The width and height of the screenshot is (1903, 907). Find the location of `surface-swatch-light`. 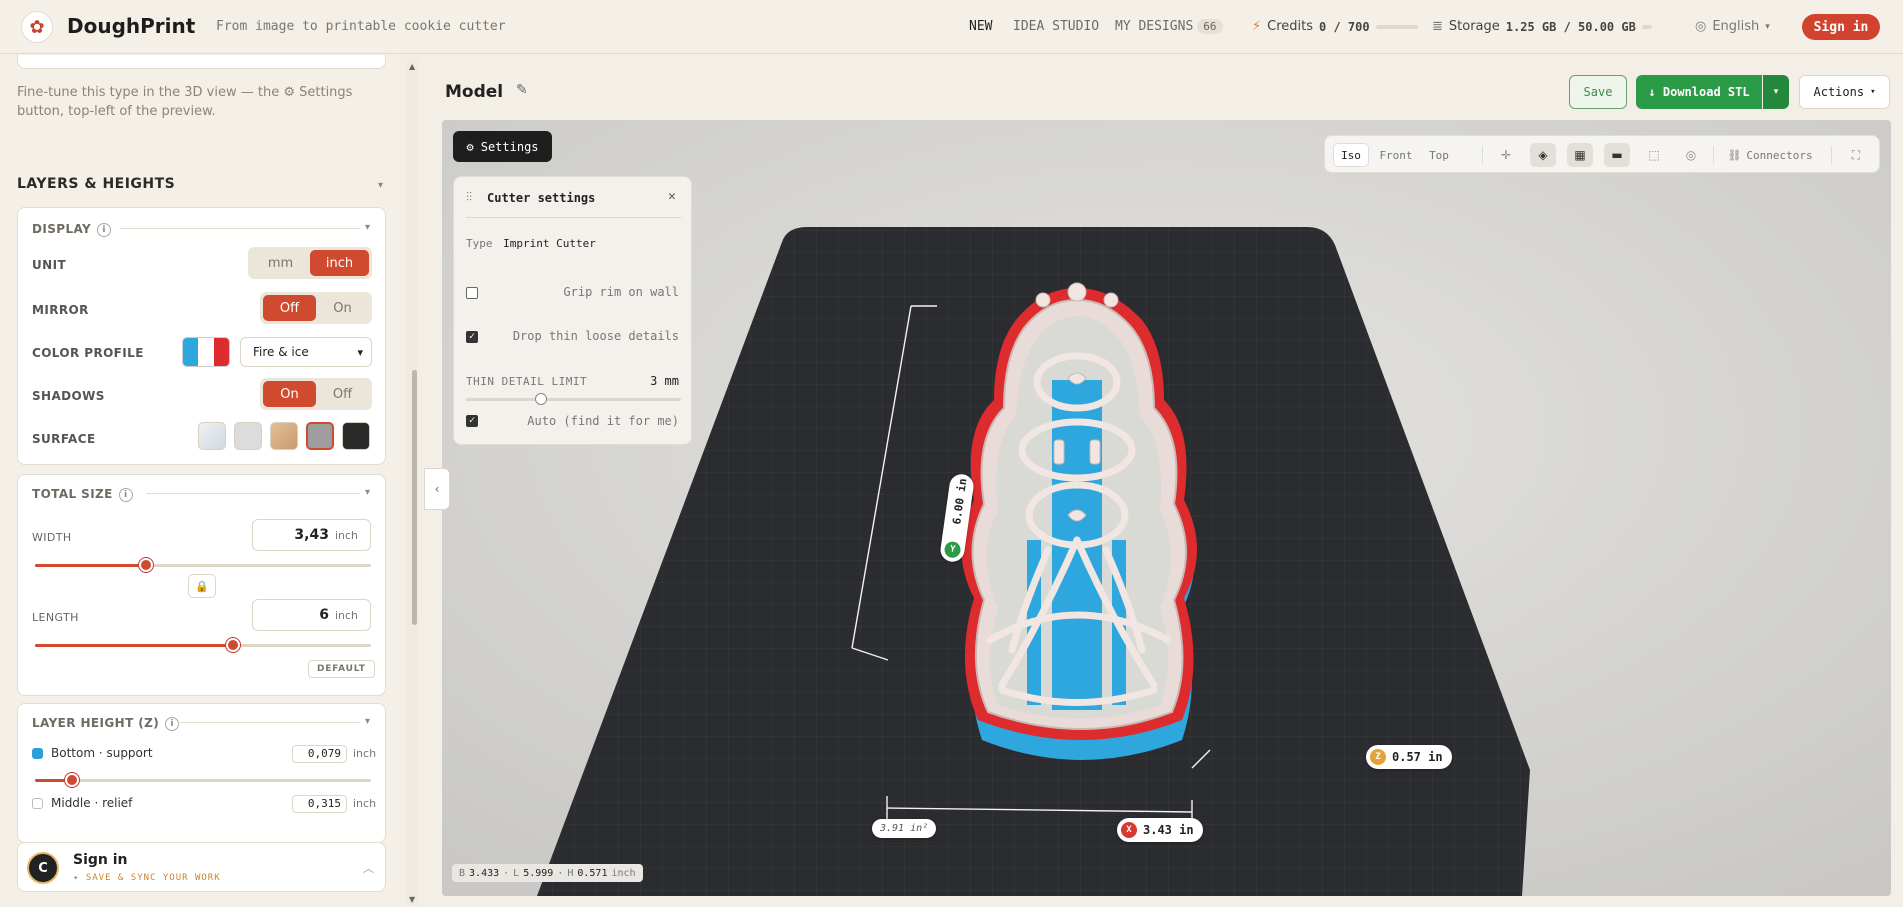

surface-swatch-light is located at coordinates (248, 436).